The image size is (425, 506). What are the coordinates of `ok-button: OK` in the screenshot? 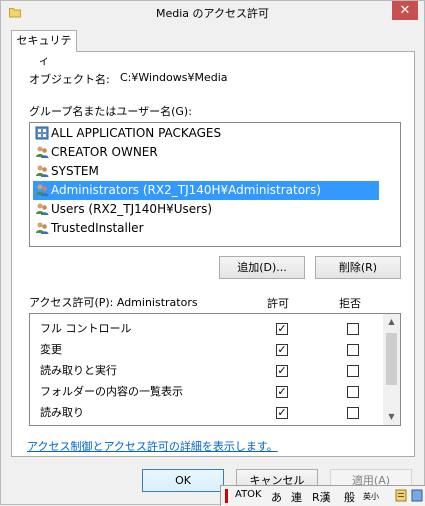 It's located at (183, 480).